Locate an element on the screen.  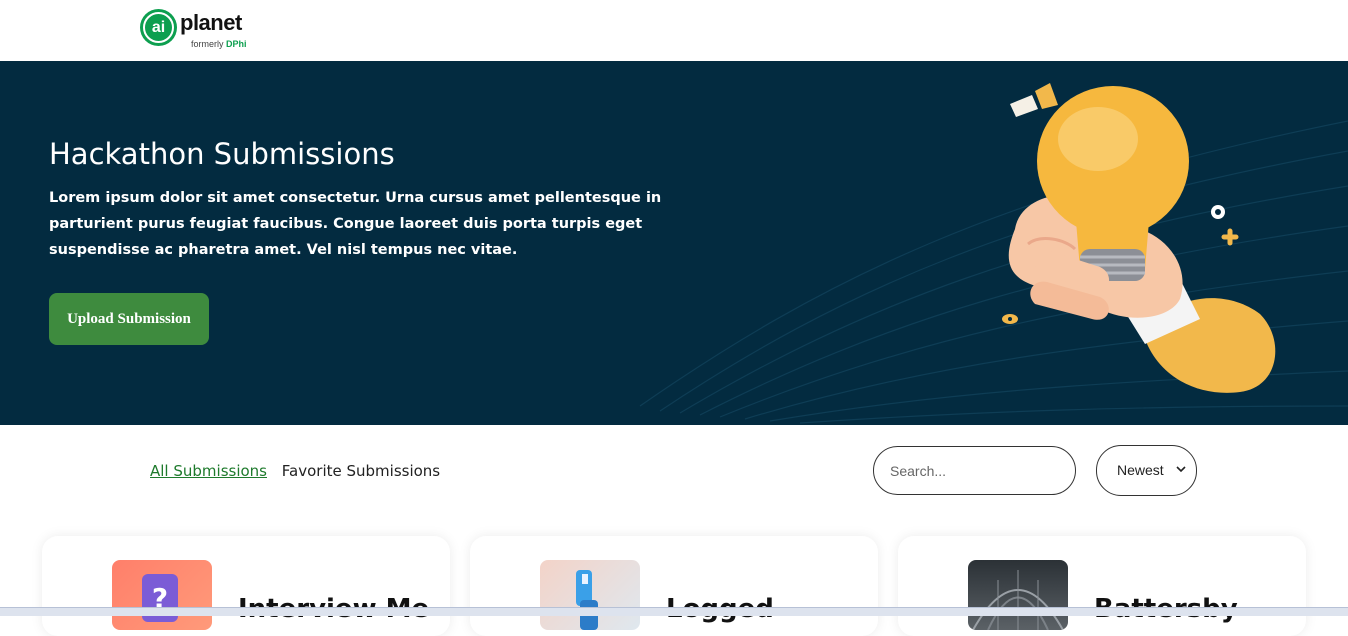
logo-word: planet is located at coordinates (211, 22).